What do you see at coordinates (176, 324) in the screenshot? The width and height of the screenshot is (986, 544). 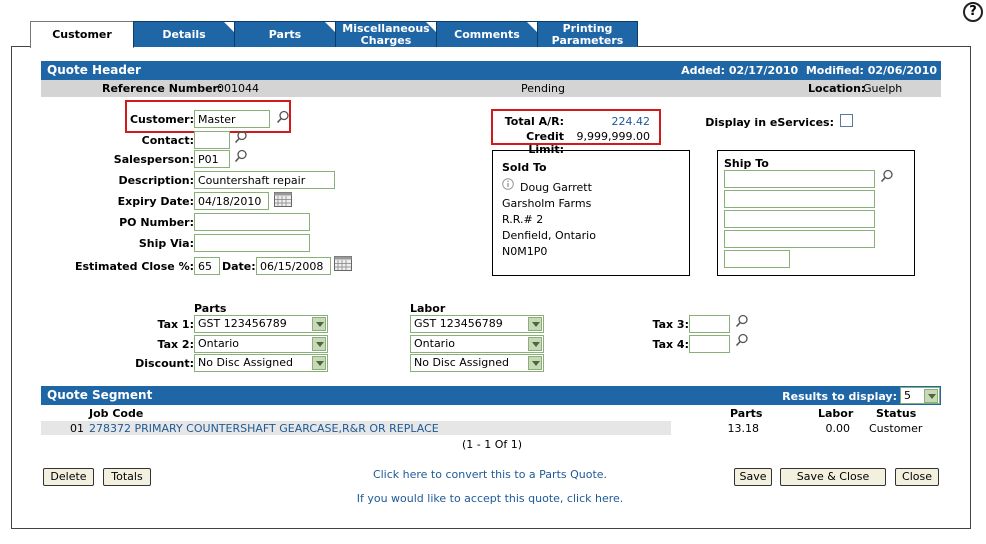 I see `tax1-label: Tax 1:` at bounding box center [176, 324].